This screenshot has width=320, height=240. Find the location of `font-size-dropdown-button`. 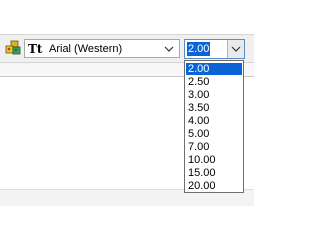

font-size-dropdown-button is located at coordinates (235, 49).